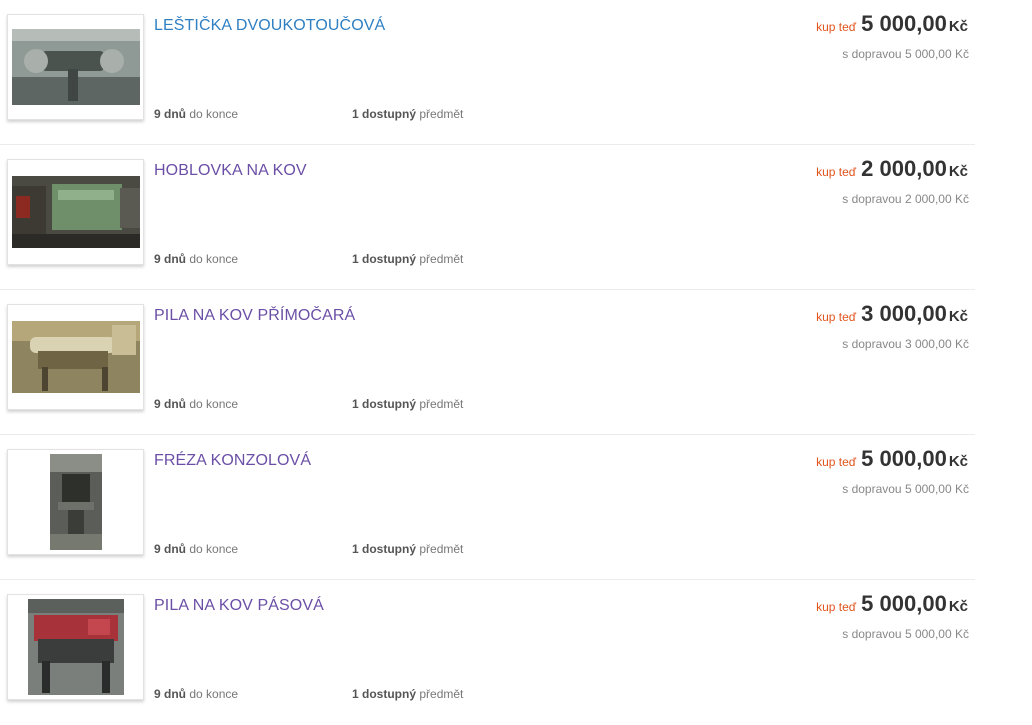 Image resolution: width=1032 pixels, height=725 pixels. Describe the element at coordinates (230, 171) in the screenshot. I see `listing-title-link: HOBLOVKA NA KOV` at that location.